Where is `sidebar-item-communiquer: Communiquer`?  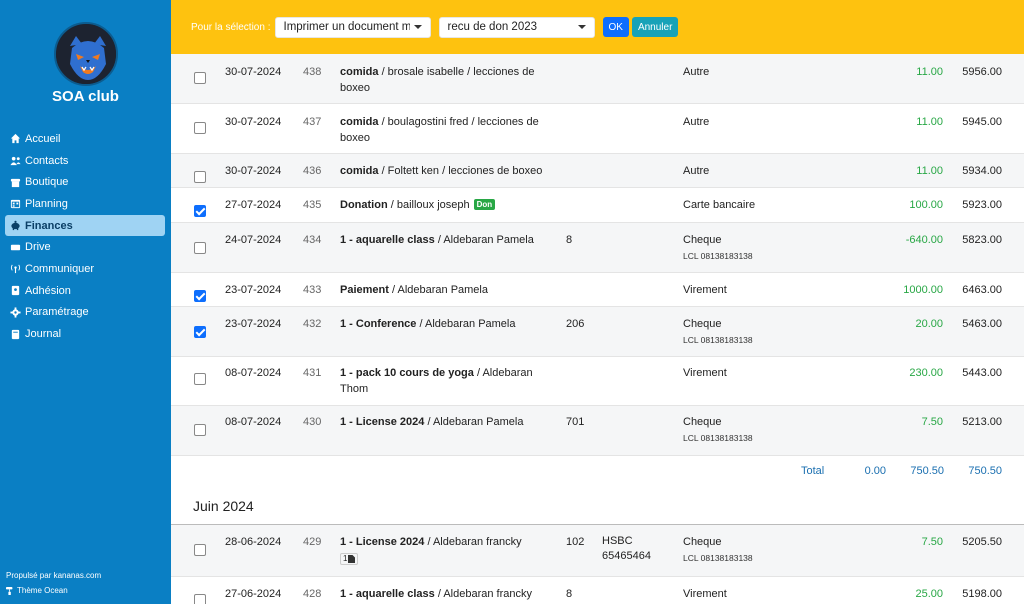 sidebar-item-communiquer: Communiquer is located at coordinates (85, 269).